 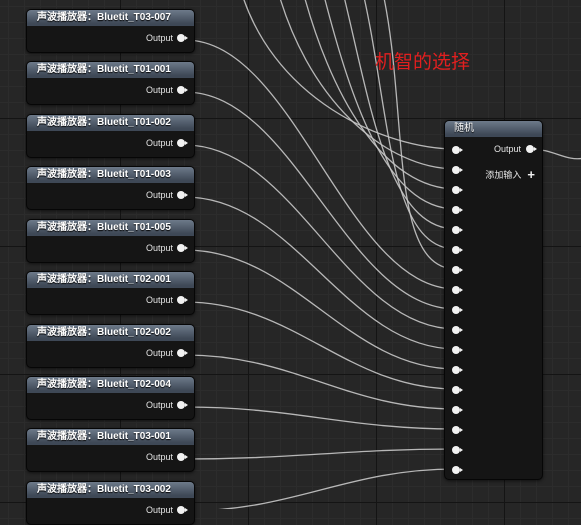 I want to click on annotation-text: 机智的选择, so click(x=423, y=62).